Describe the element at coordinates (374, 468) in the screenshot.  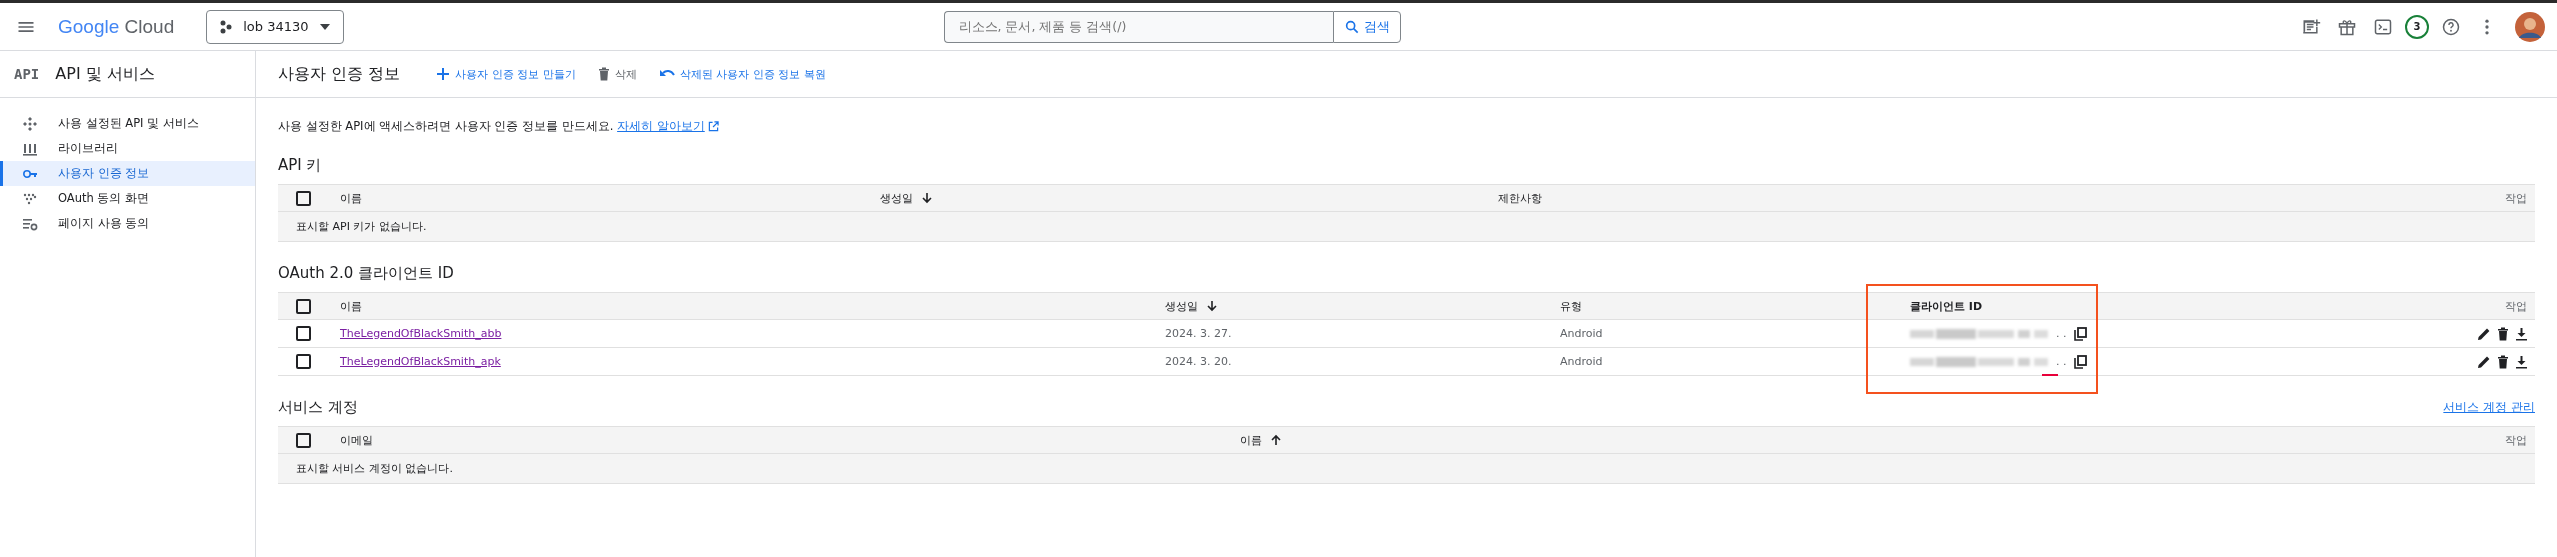
I see `empty-message: 표시할 서비스 계정이 없습니다.` at that location.